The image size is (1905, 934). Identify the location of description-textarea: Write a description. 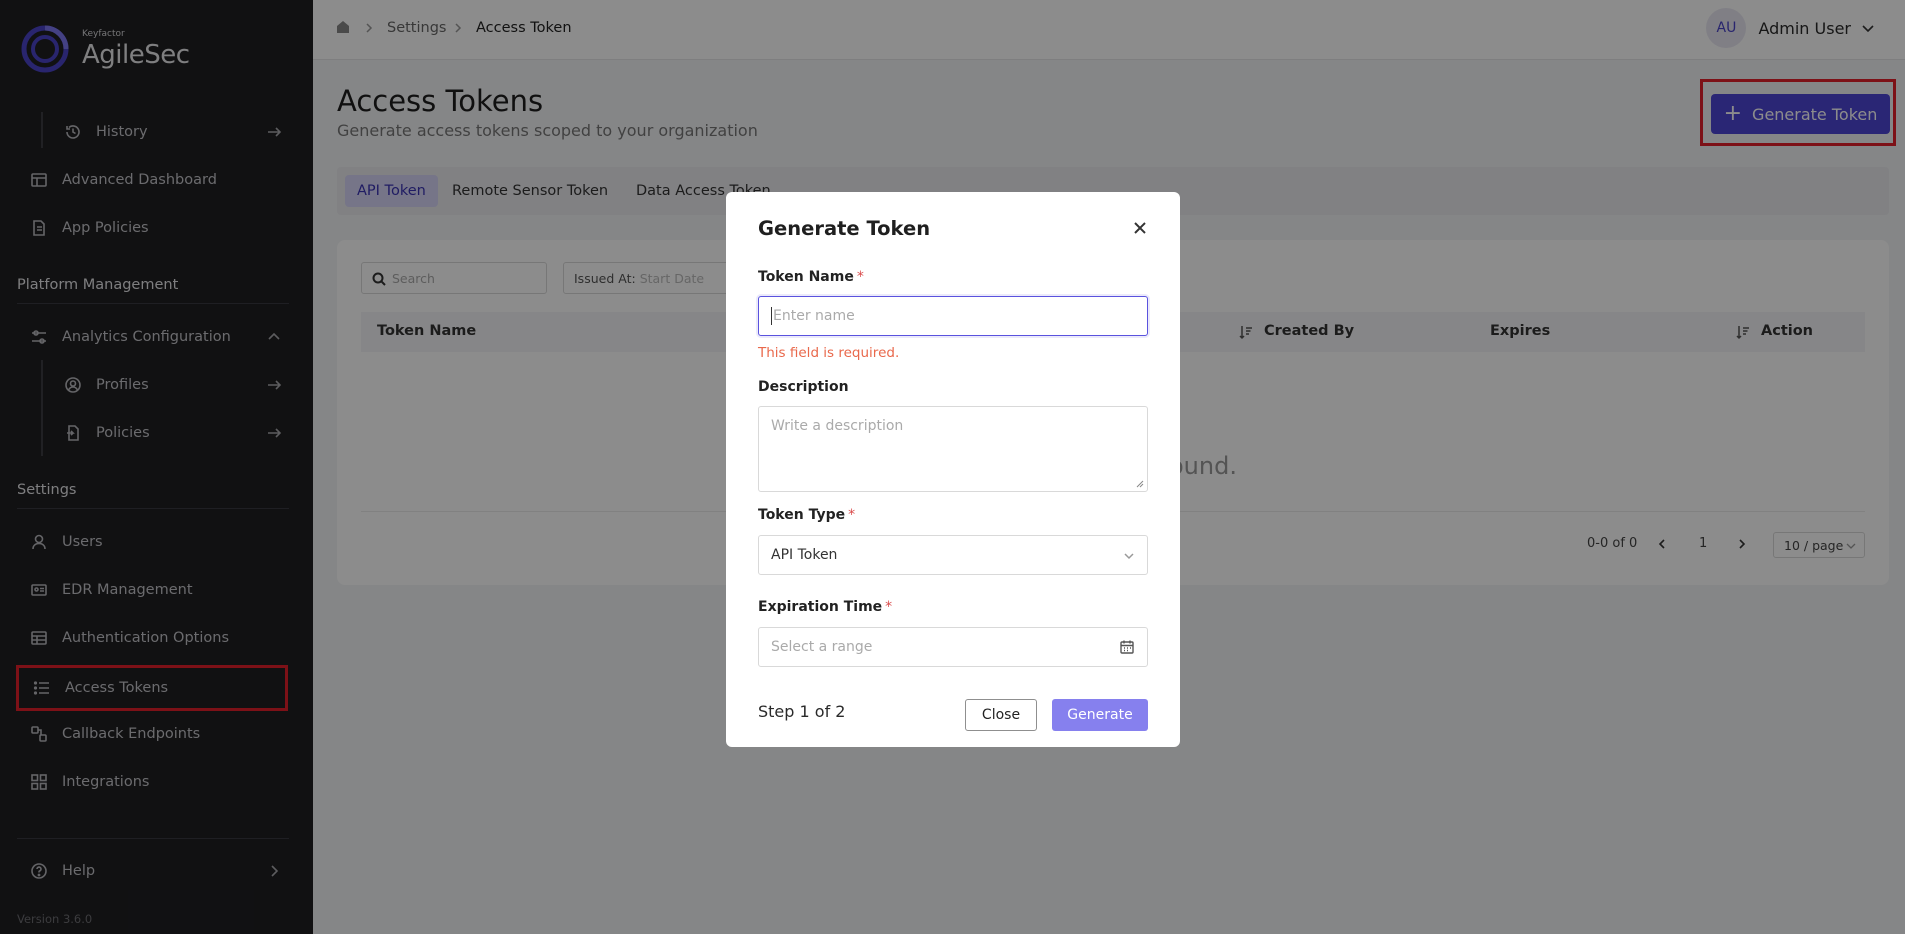
(953, 449).